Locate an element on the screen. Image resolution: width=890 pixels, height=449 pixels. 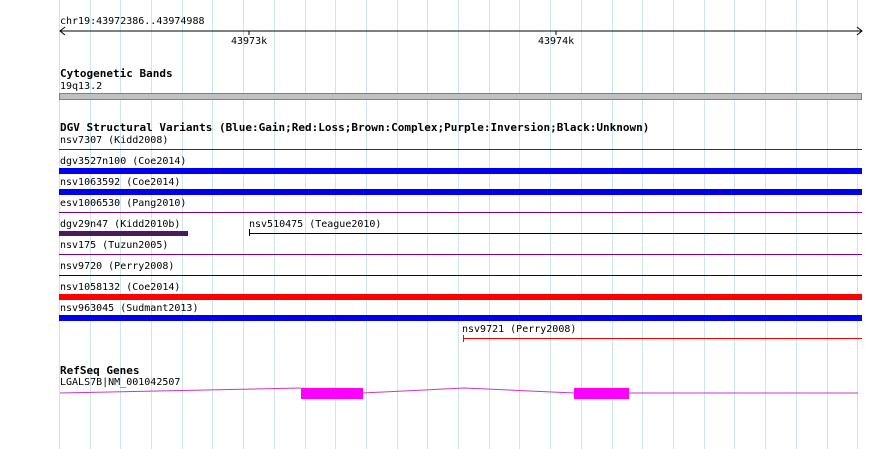
ruler-axis is located at coordinates (461, 31).